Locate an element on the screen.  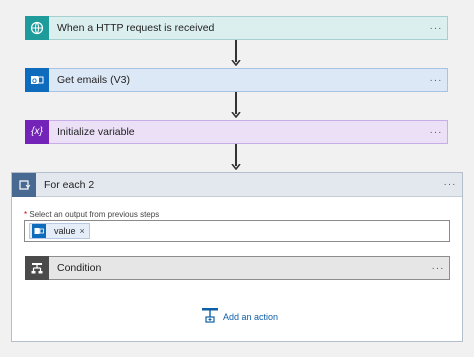
foreach-header: For each 2 ··· is located at coordinates (237, 184).